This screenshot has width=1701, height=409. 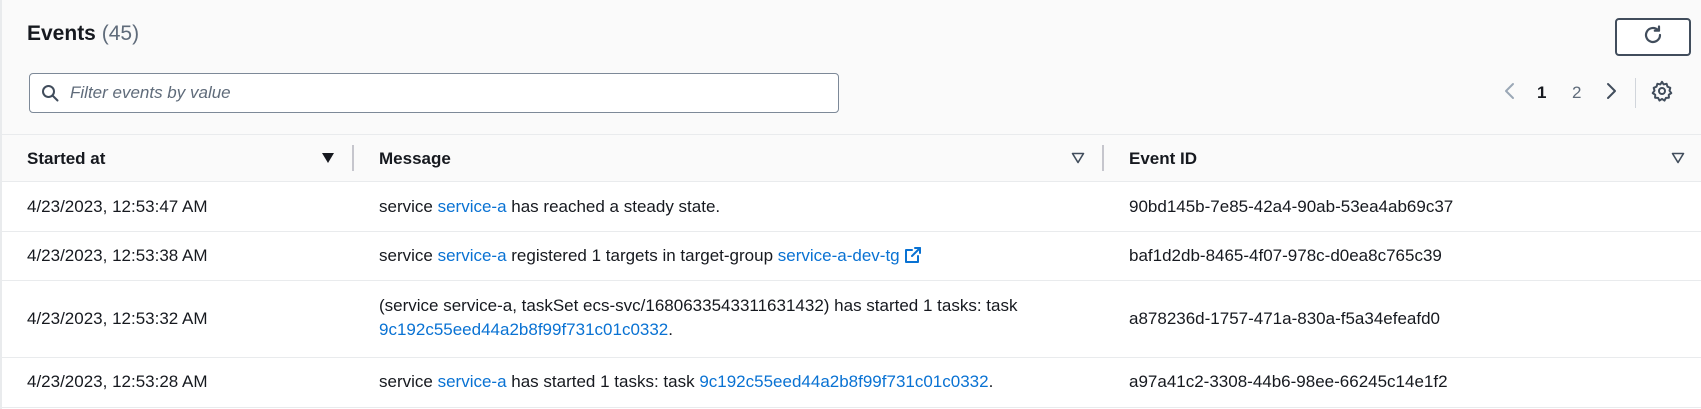 I want to click on refresh-button, so click(x=1653, y=37).